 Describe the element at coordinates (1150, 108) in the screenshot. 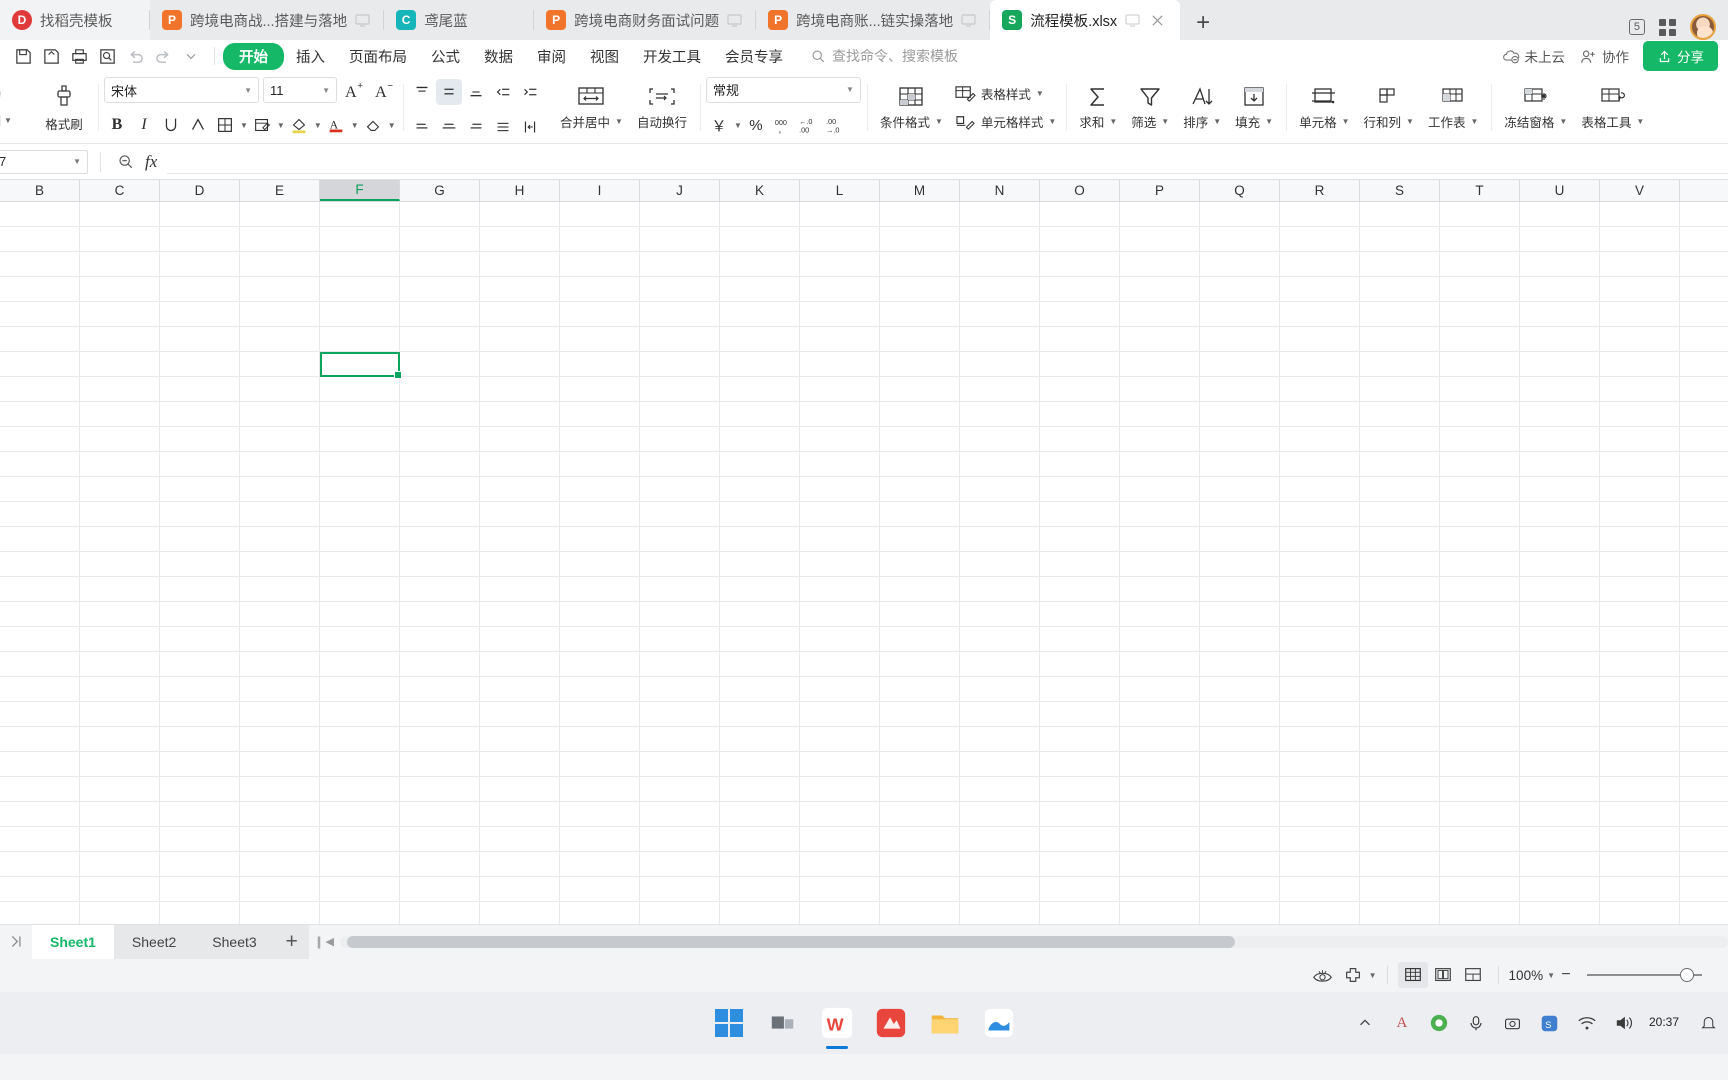

I see `filter-button: 筛选 ▼` at that location.